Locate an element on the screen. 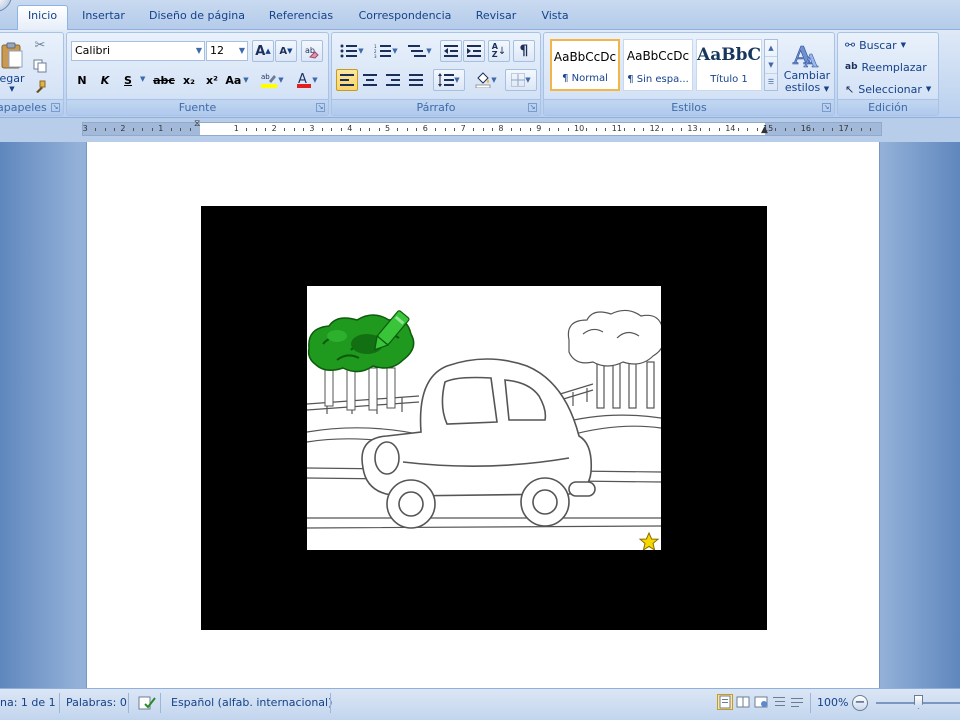 The image size is (960, 720). full-screen-reading-view-button is located at coordinates (743, 702).